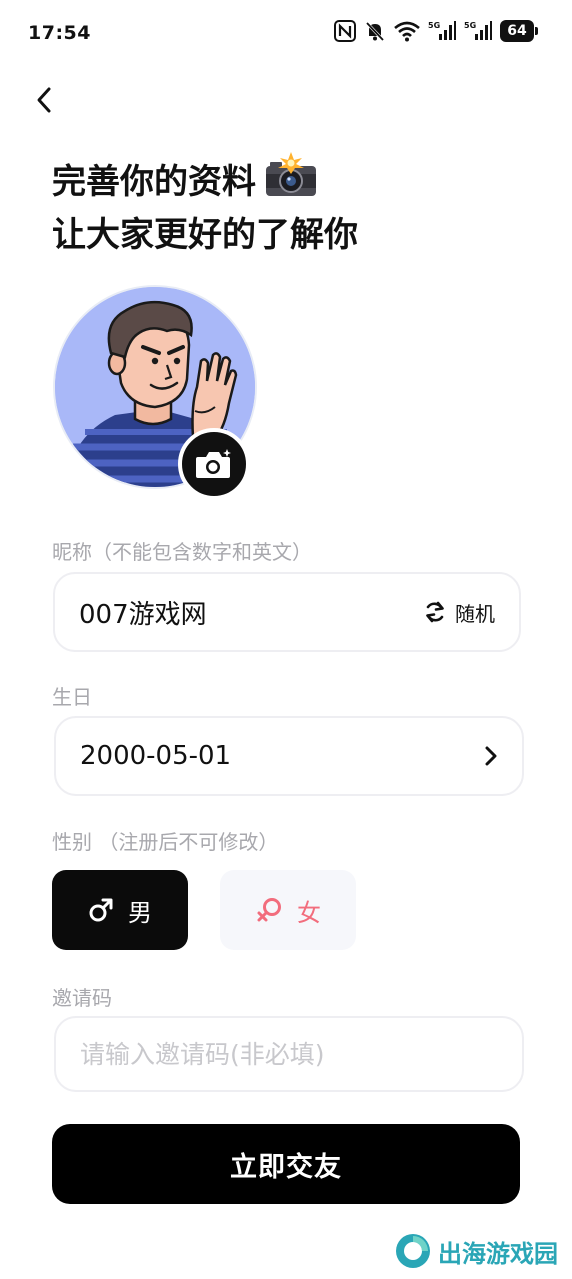 This screenshot has width=572, height=1279. Describe the element at coordinates (101, 910) in the screenshot. I see `male-symbol-icon` at that location.